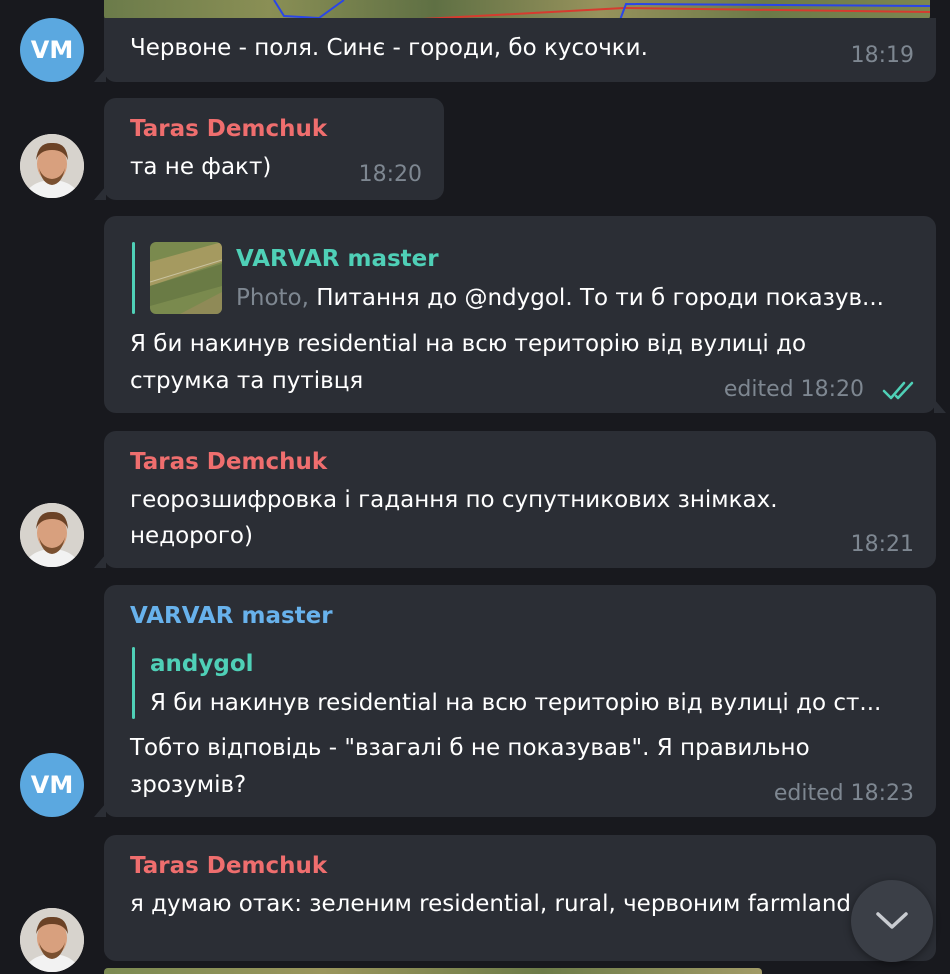 Image resolution: width=950 pixels, height=974 pixels. I want to click on satellite-image, so click(601, 10).